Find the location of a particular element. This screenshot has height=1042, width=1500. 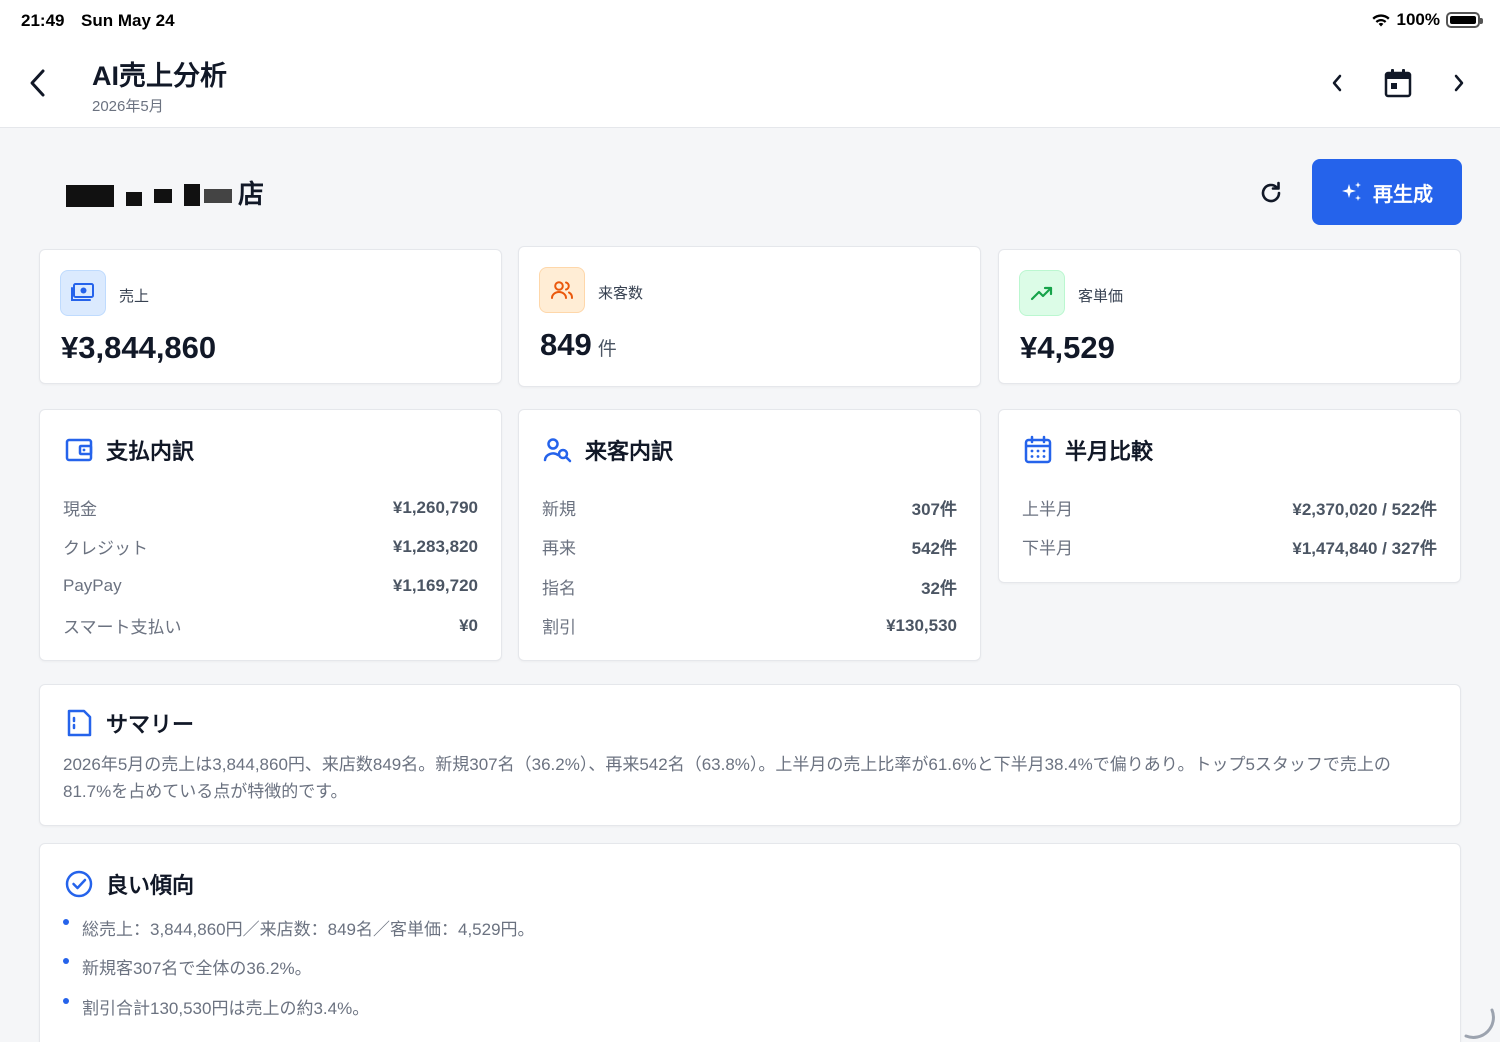

row-label: スマート支払い is located at coordinates (122, 628).